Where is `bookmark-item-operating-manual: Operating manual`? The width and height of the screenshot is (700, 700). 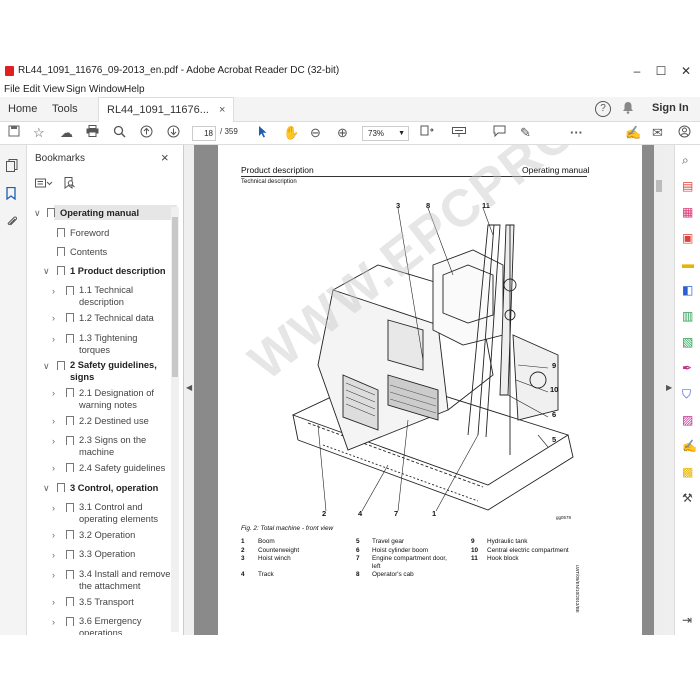 bookmark-item-operating-manual: Operating manual is located at coordinates (99, 213).